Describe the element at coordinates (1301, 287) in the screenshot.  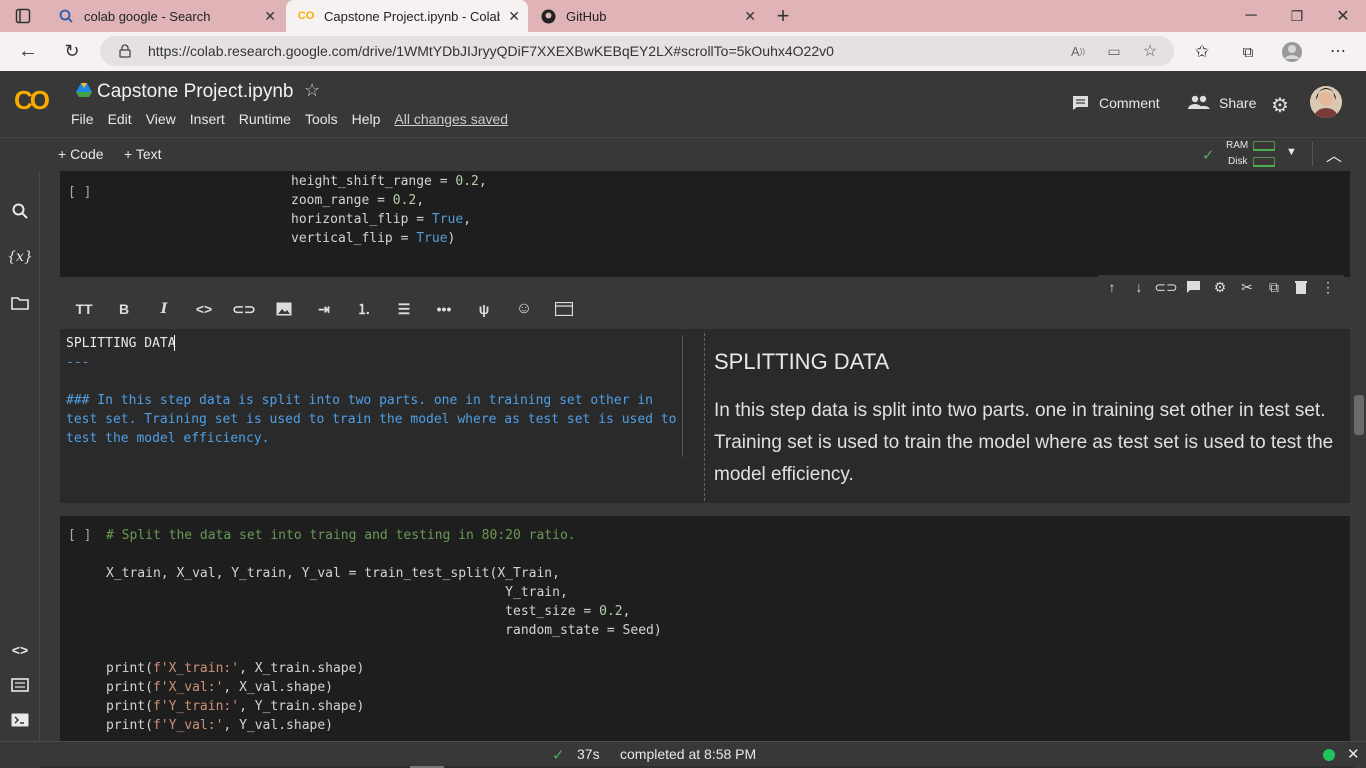
I see `delete-cell-icon` at that location.